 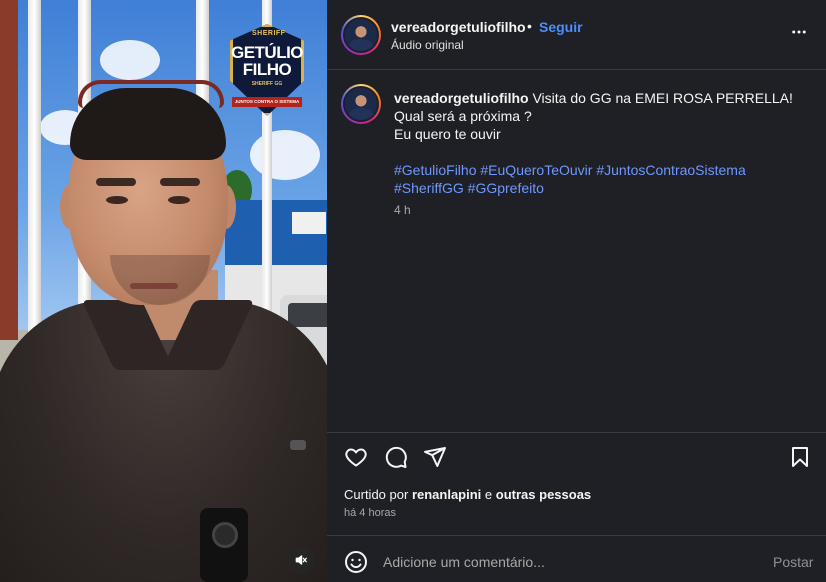 What do you see at coordinates (376, 494) in the screenshot?
I see `likes-prefix: Curtido por` at bounding box center [376, 494].